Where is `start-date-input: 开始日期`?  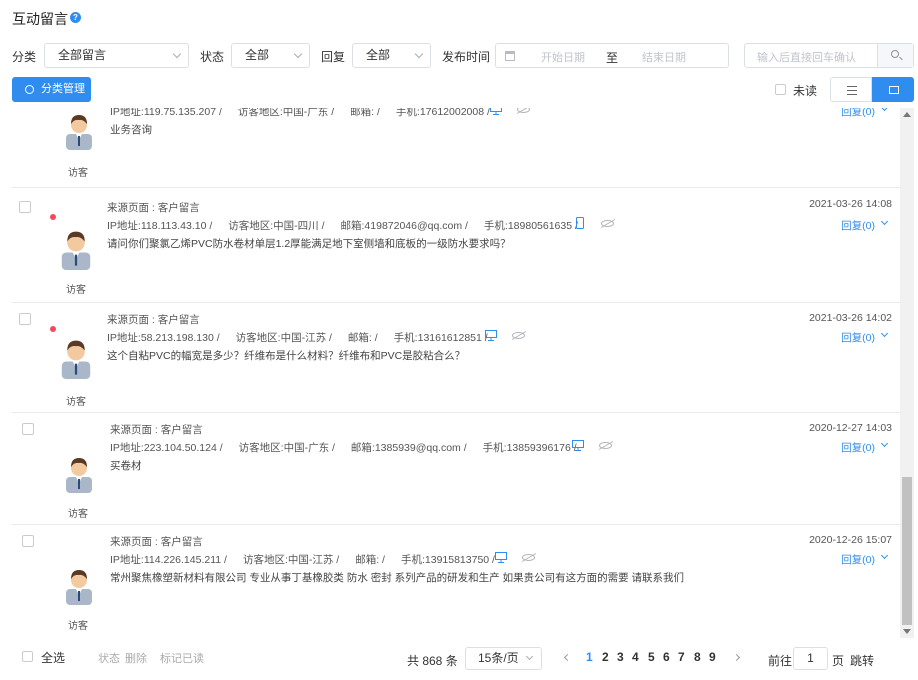 start-date-input: 开始日期 is located at coordinates (563, 57).